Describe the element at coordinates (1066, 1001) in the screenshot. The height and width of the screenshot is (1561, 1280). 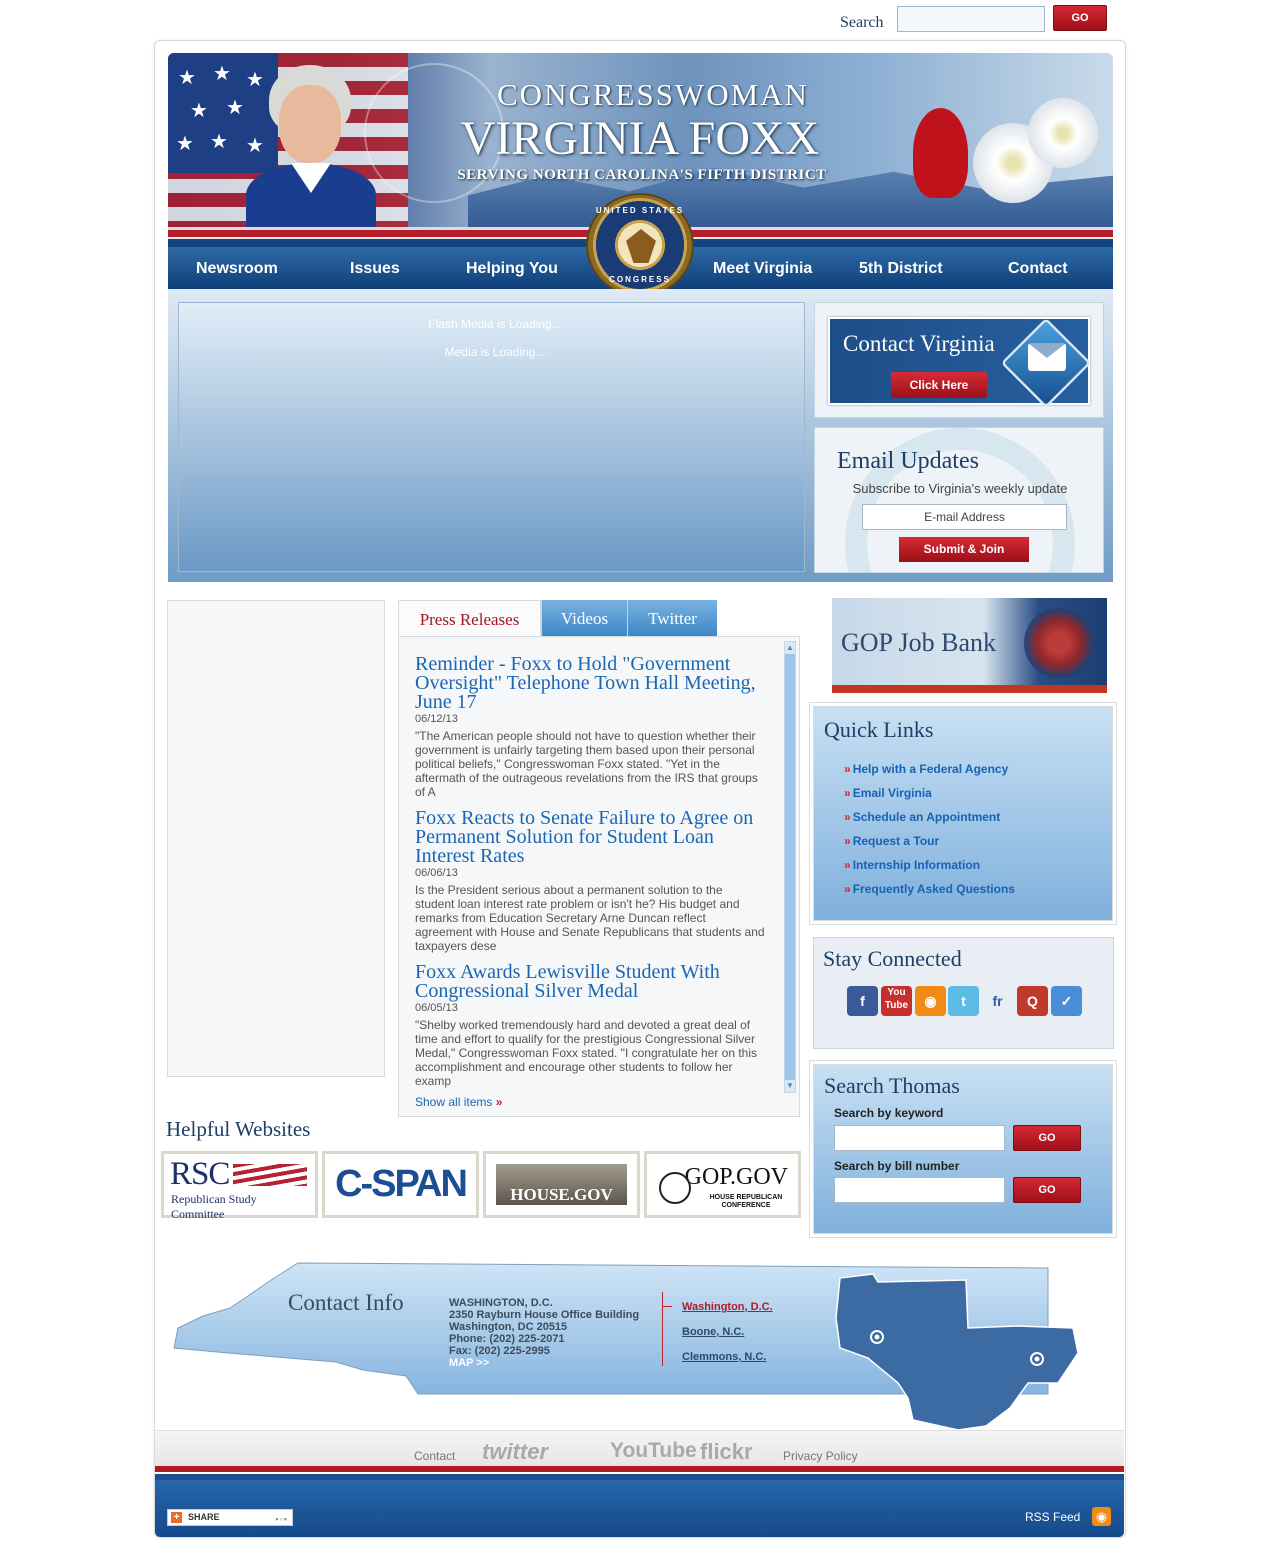
I see `foursquare-icon: ✓` at that location.